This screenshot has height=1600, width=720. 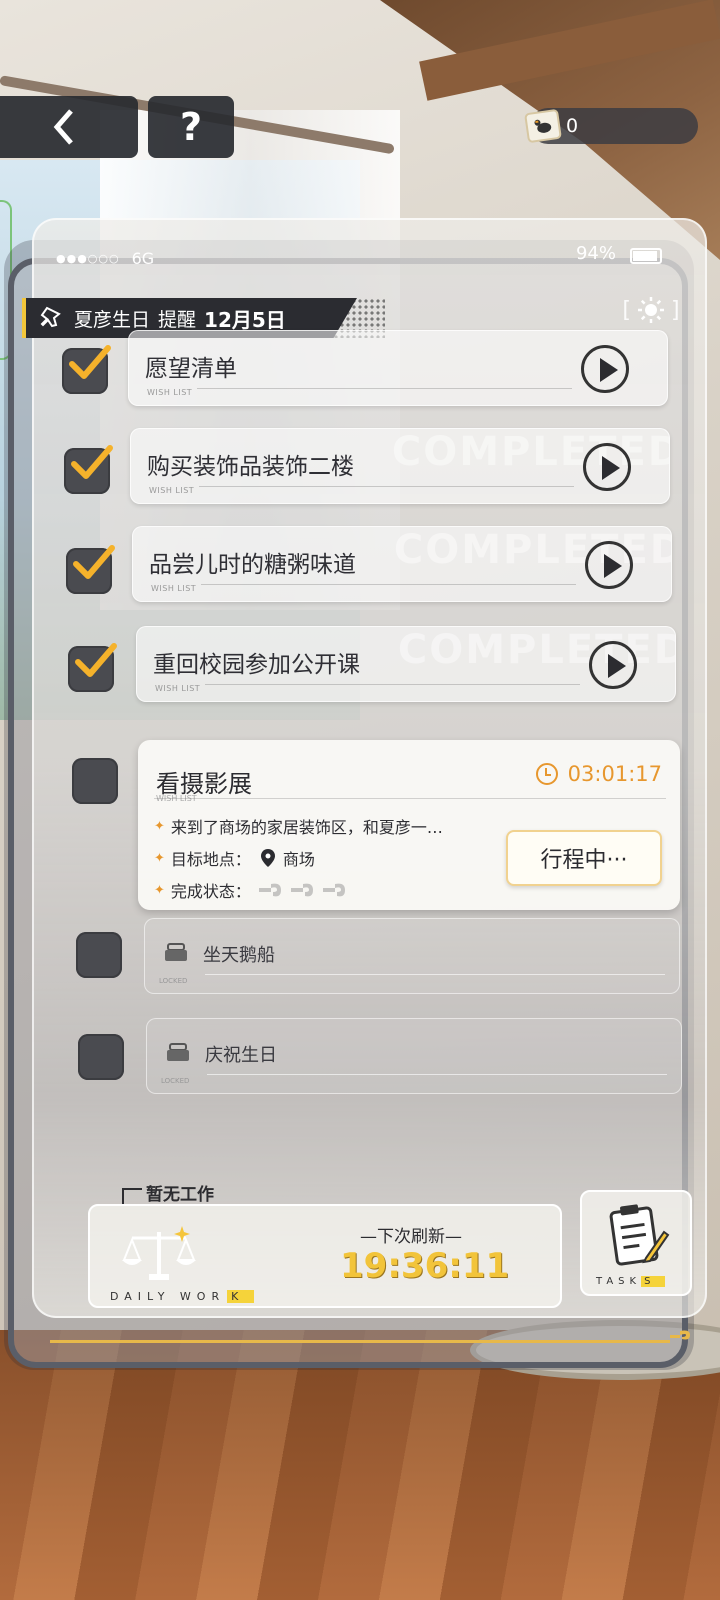 I want to click on next-refresh-label: —下次刷新—, so click(x=411, y=1237).